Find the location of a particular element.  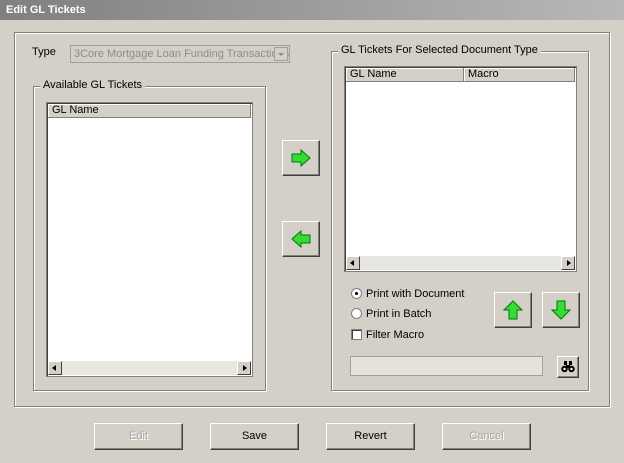

title-bar: Edit GL Tickets is located at coordinates (312, 10).